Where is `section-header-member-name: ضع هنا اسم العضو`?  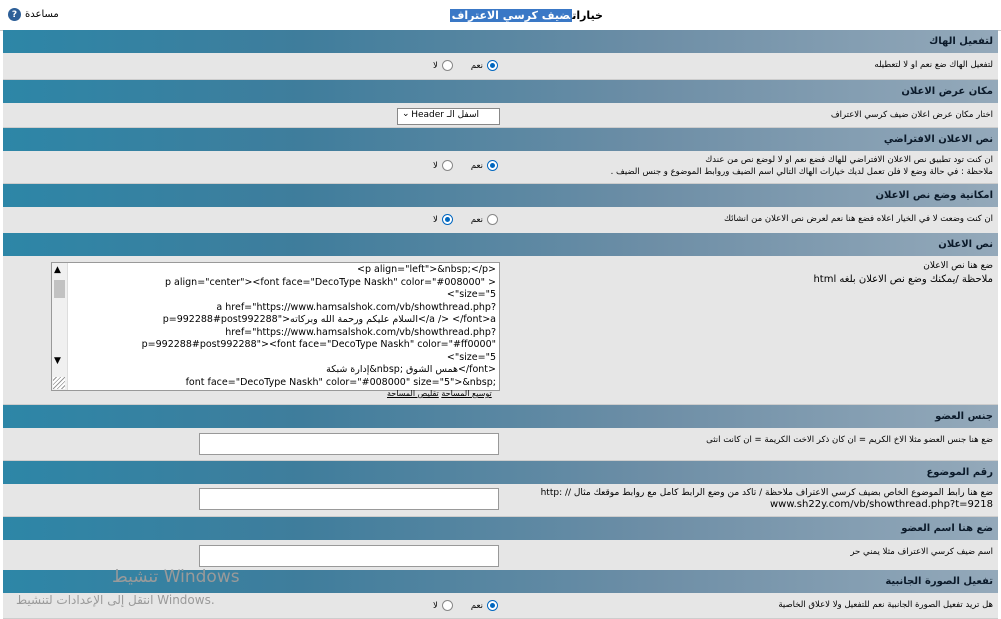 section-header-member-name: ضع هنا اسم العضو is located at coordinates (500, 528).